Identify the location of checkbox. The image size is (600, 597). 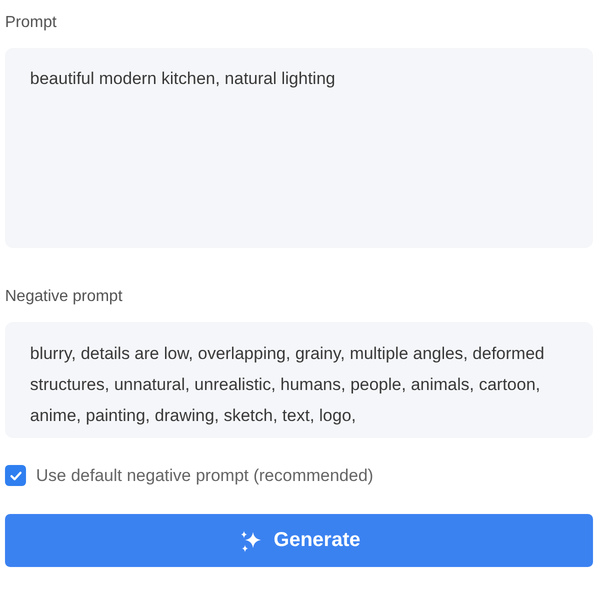
(15, 475).